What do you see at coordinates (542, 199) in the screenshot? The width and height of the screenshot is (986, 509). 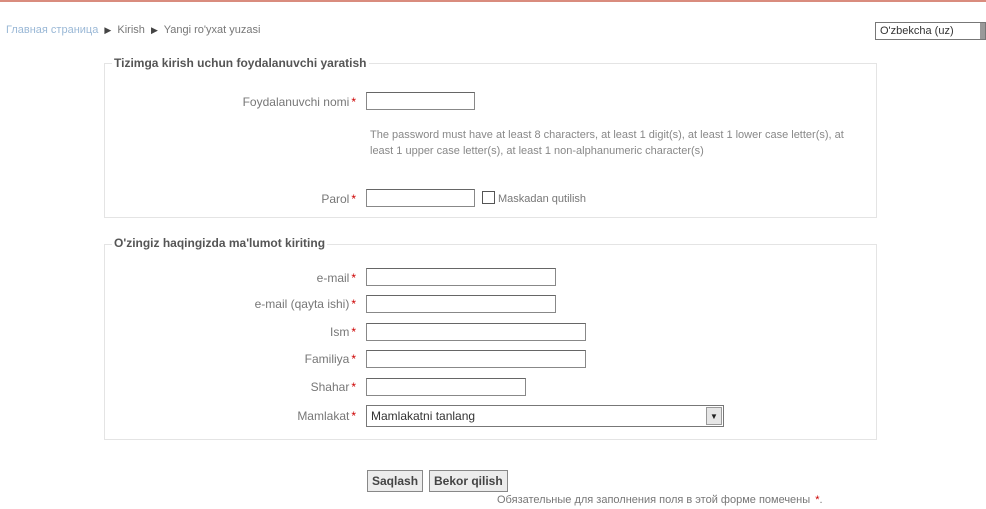 I see `unmask-label: Maskadan qutilish` at bounding box center [542, 199].